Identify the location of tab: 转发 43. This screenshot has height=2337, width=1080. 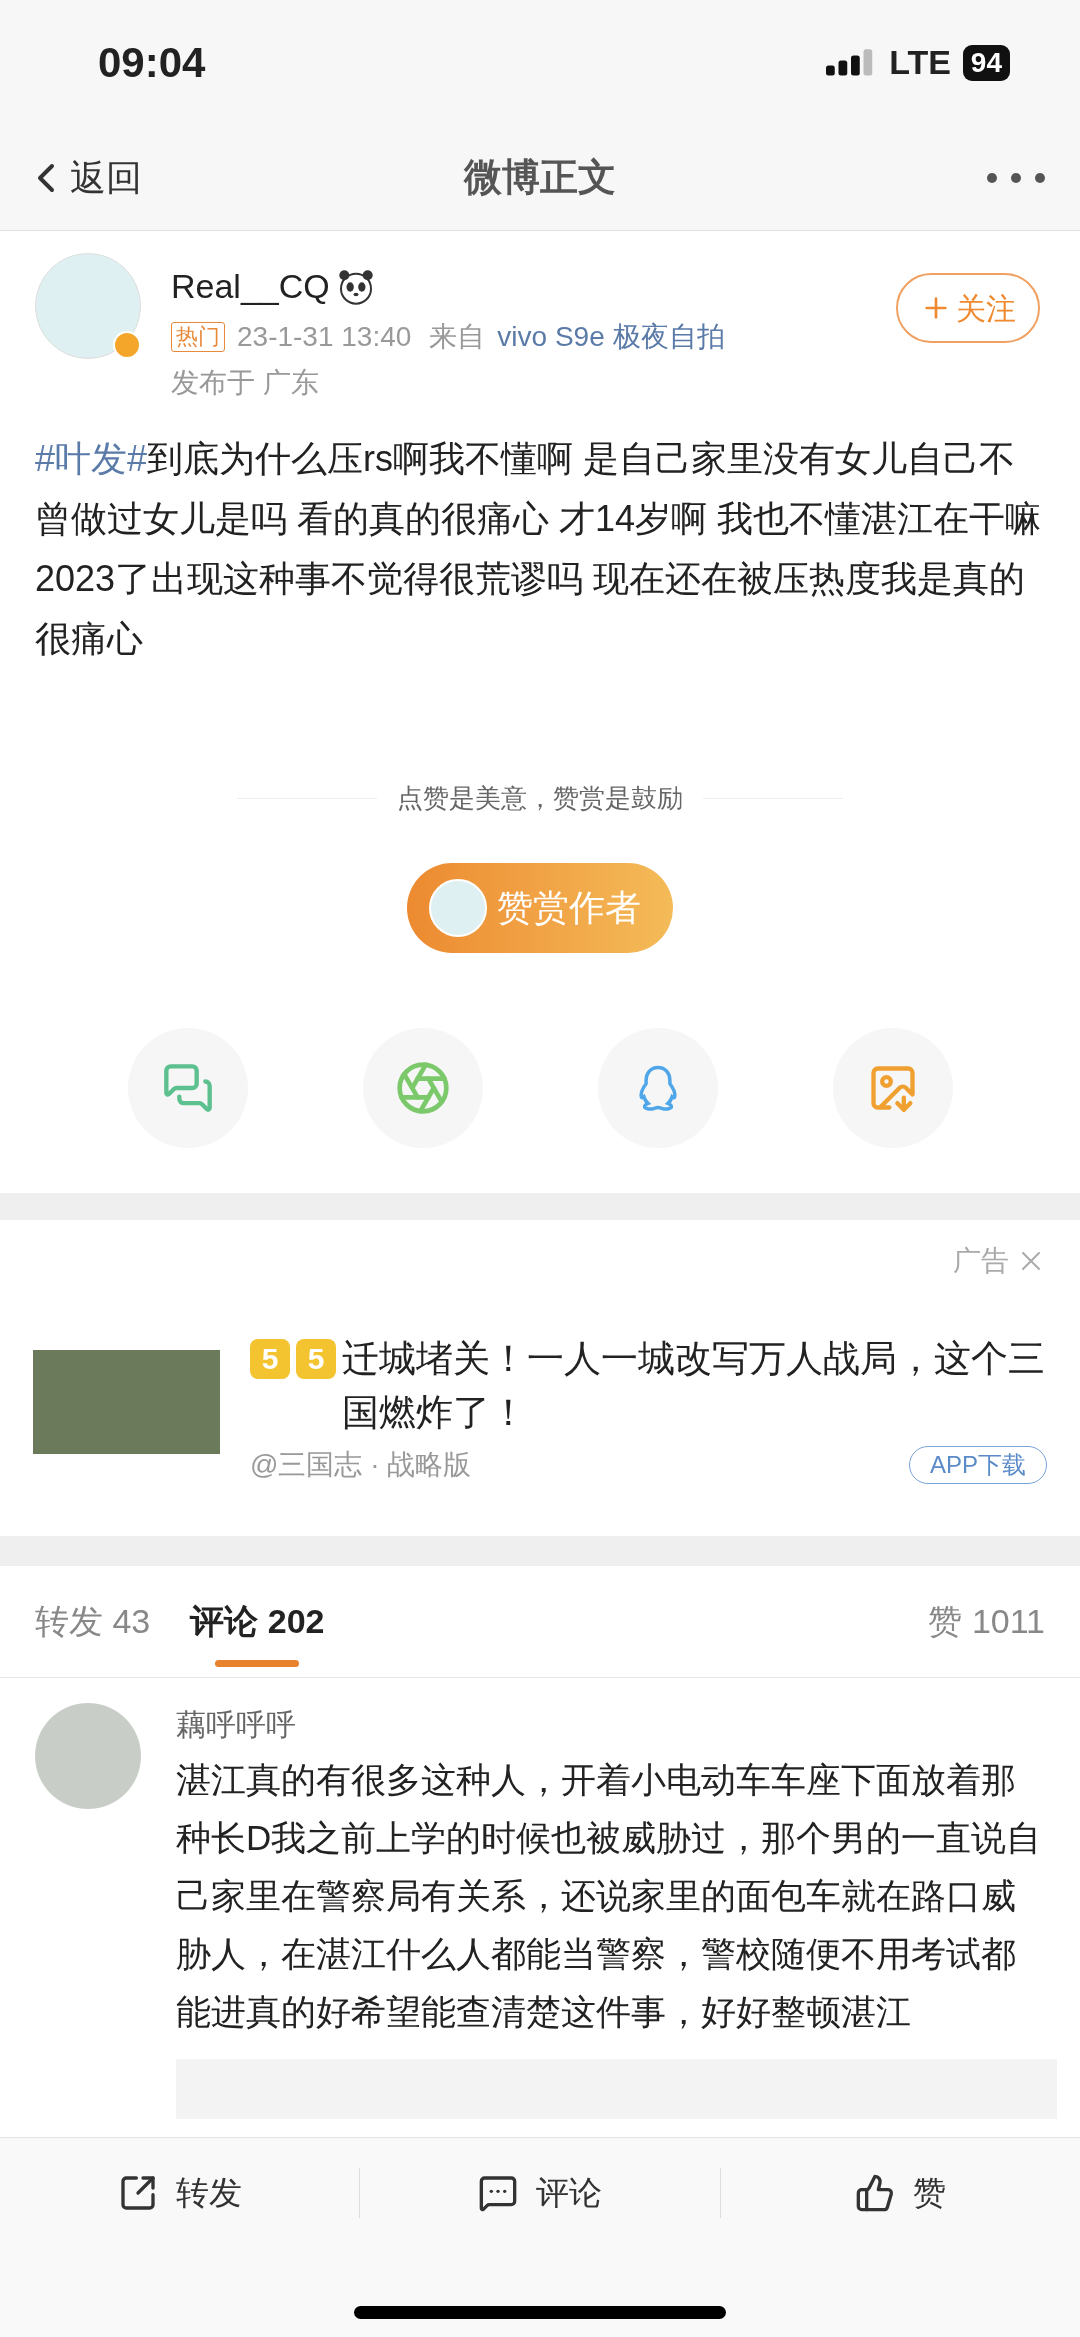
(93, 1621).